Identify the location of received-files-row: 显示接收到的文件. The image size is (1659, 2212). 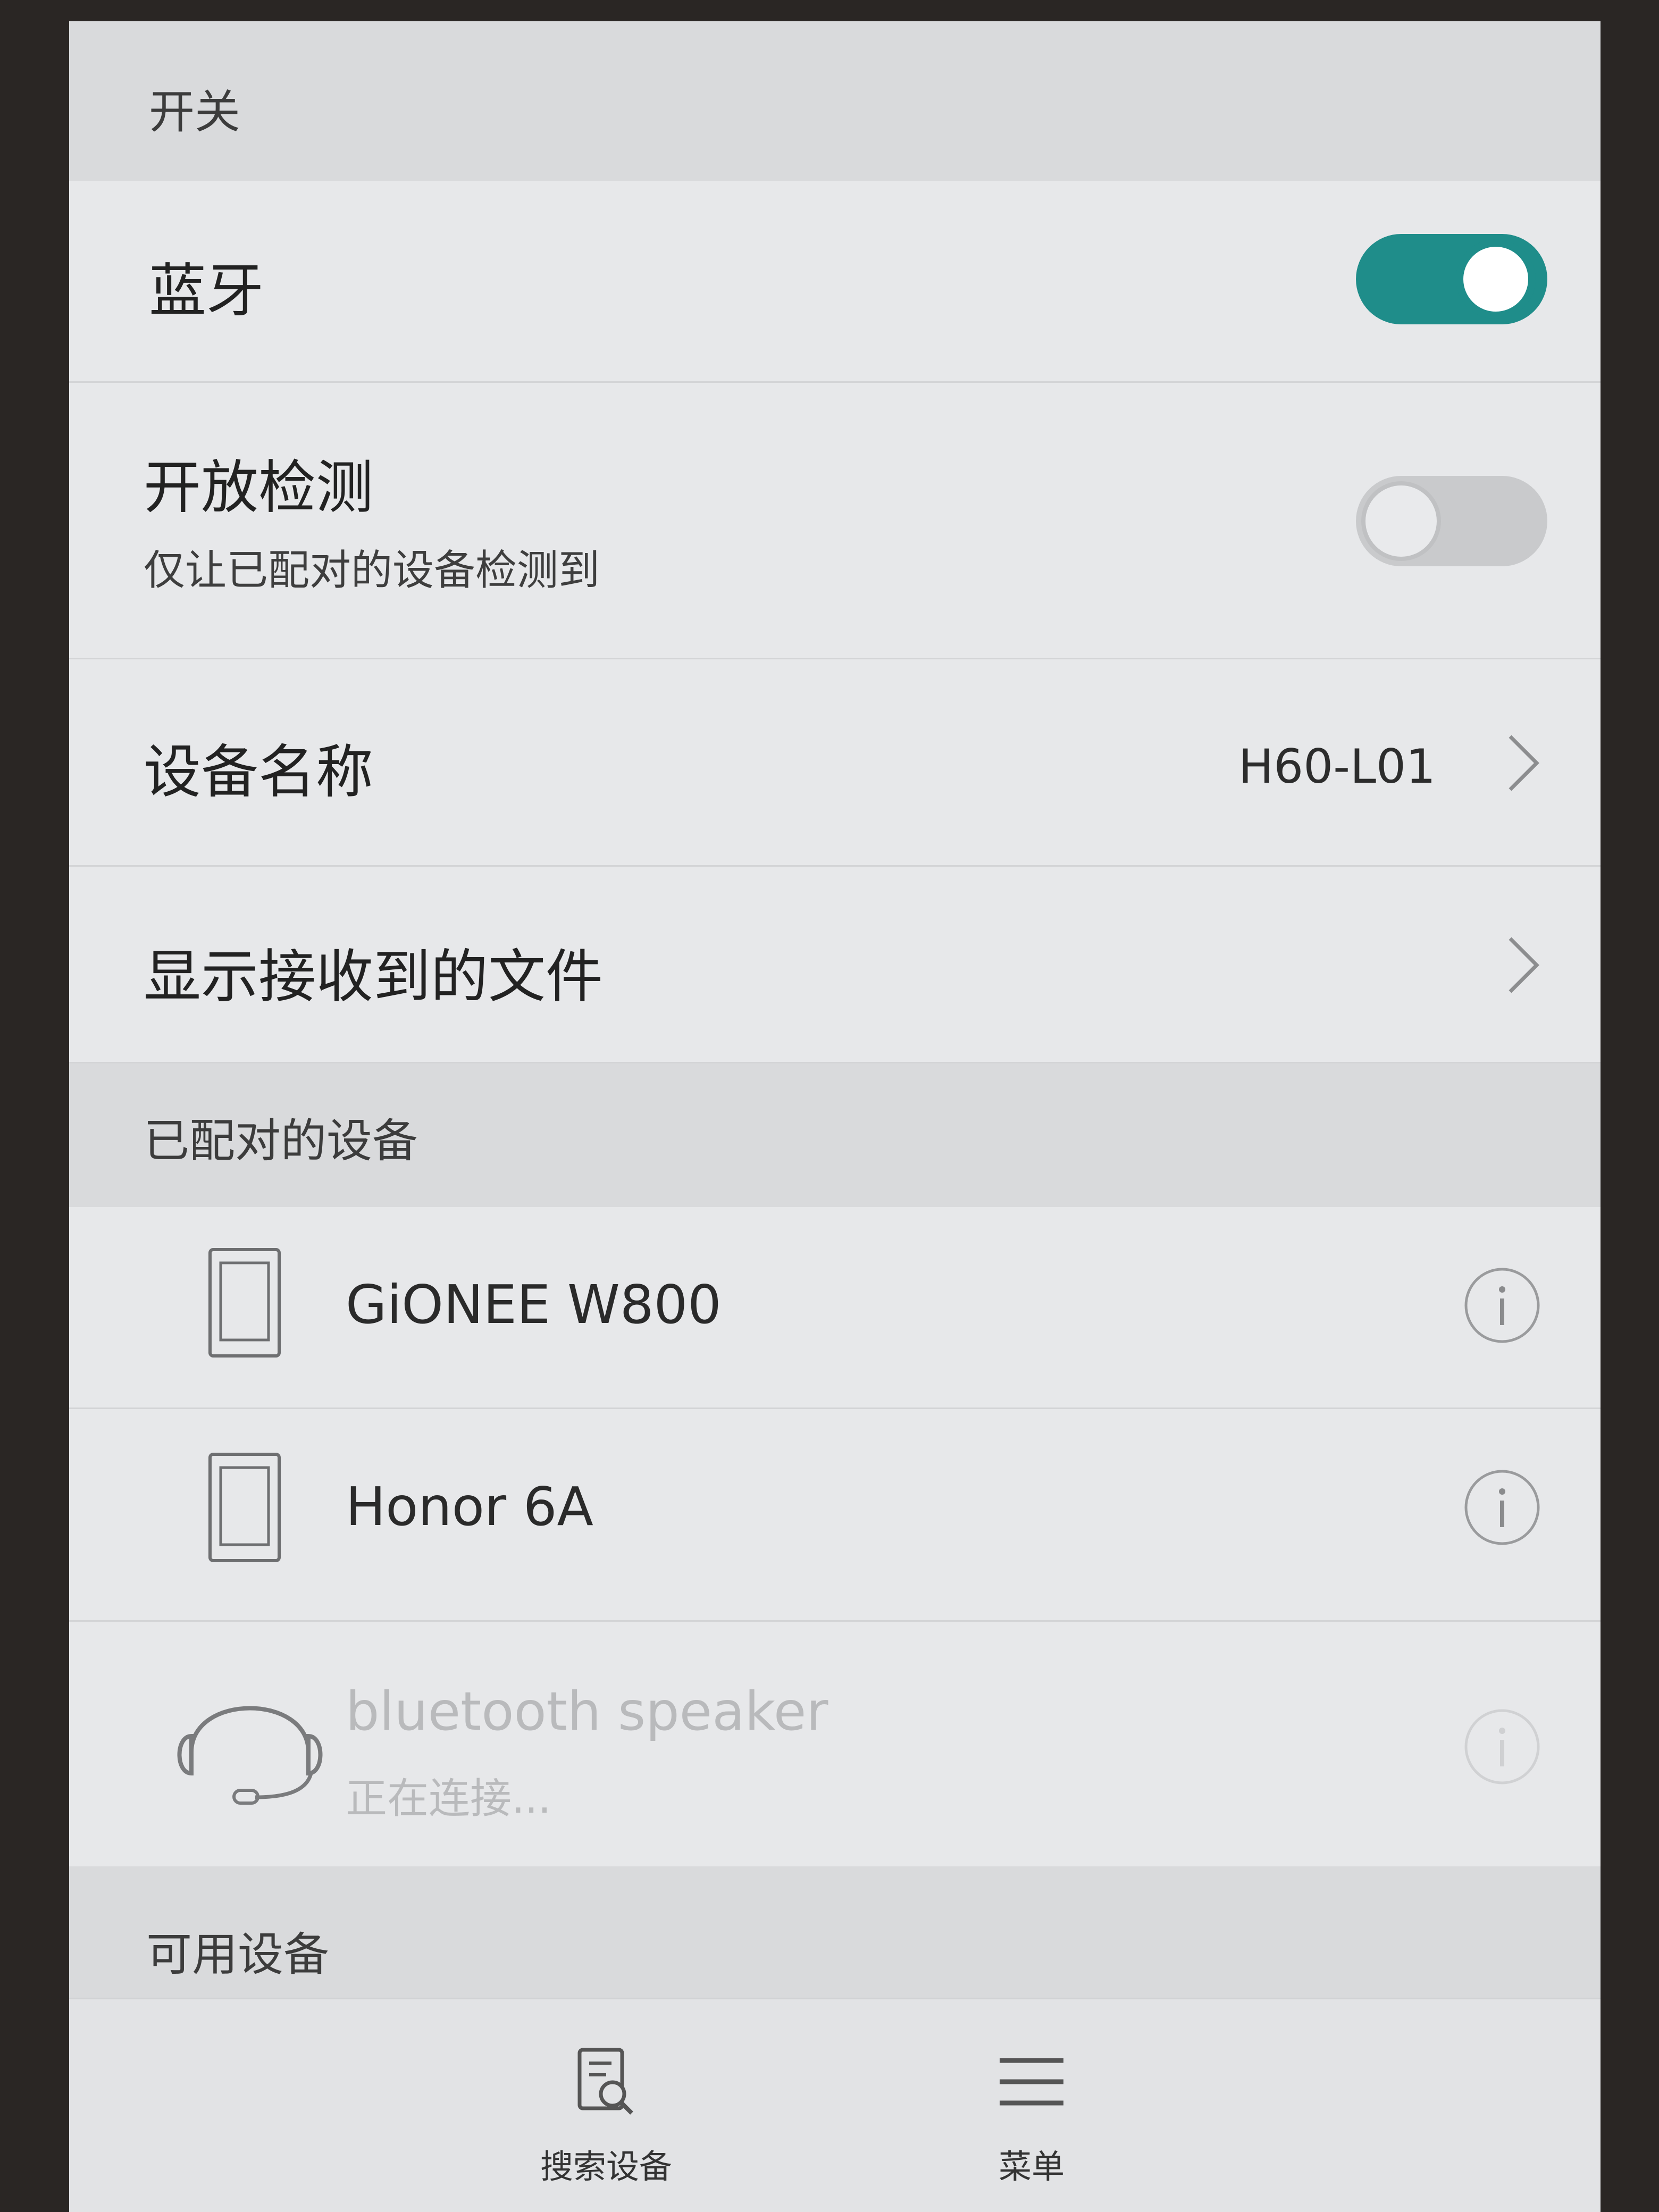
(835, 965).